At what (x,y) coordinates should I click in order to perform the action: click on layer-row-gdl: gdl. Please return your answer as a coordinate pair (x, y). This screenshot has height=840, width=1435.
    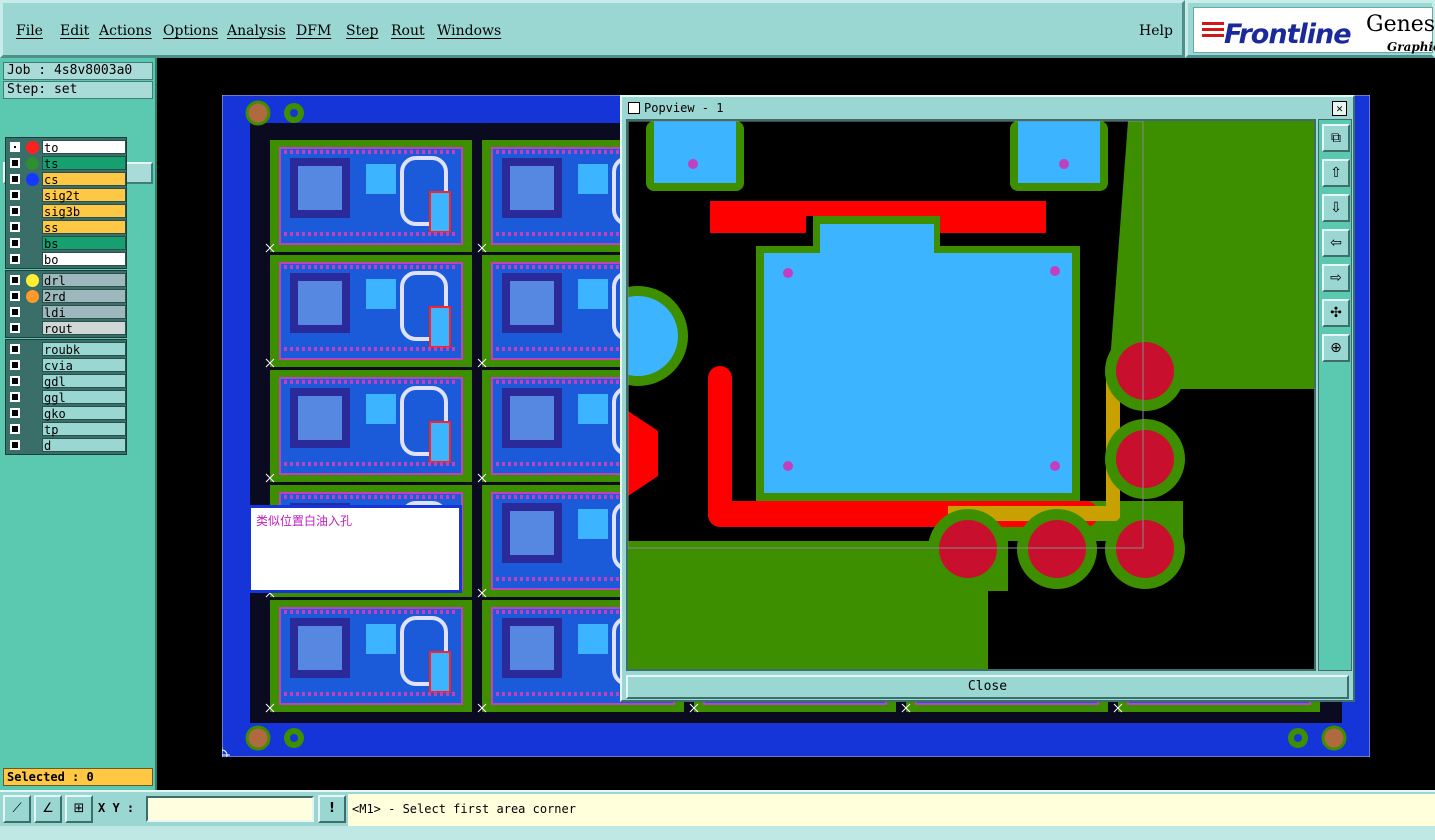
    Looking at the image, I should click on (66, 381).